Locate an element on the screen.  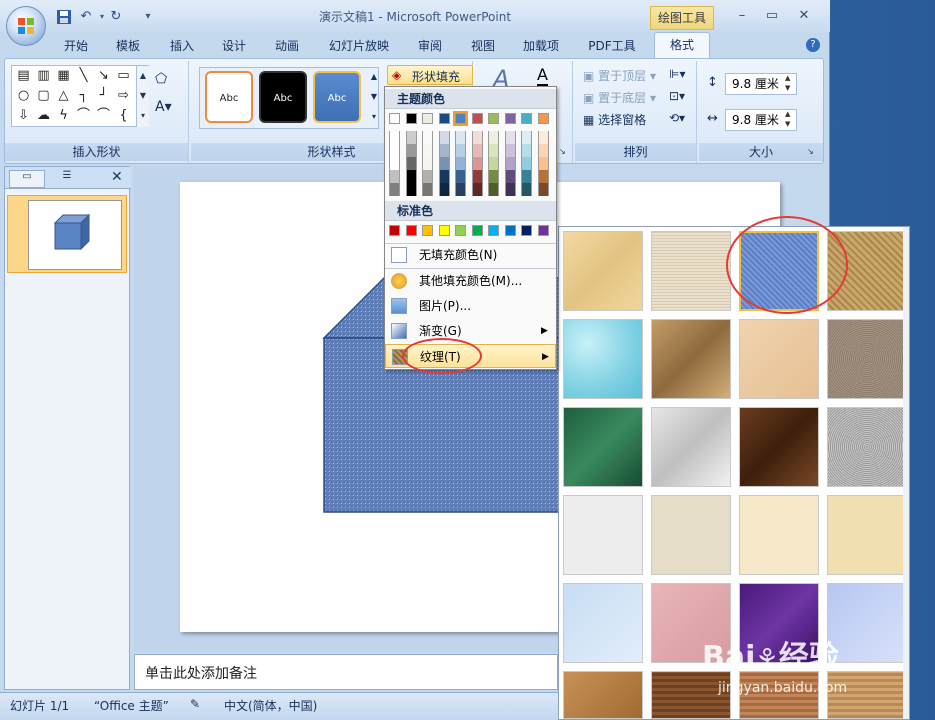
tab-home: 开始 is located at coordinates (76, 47).